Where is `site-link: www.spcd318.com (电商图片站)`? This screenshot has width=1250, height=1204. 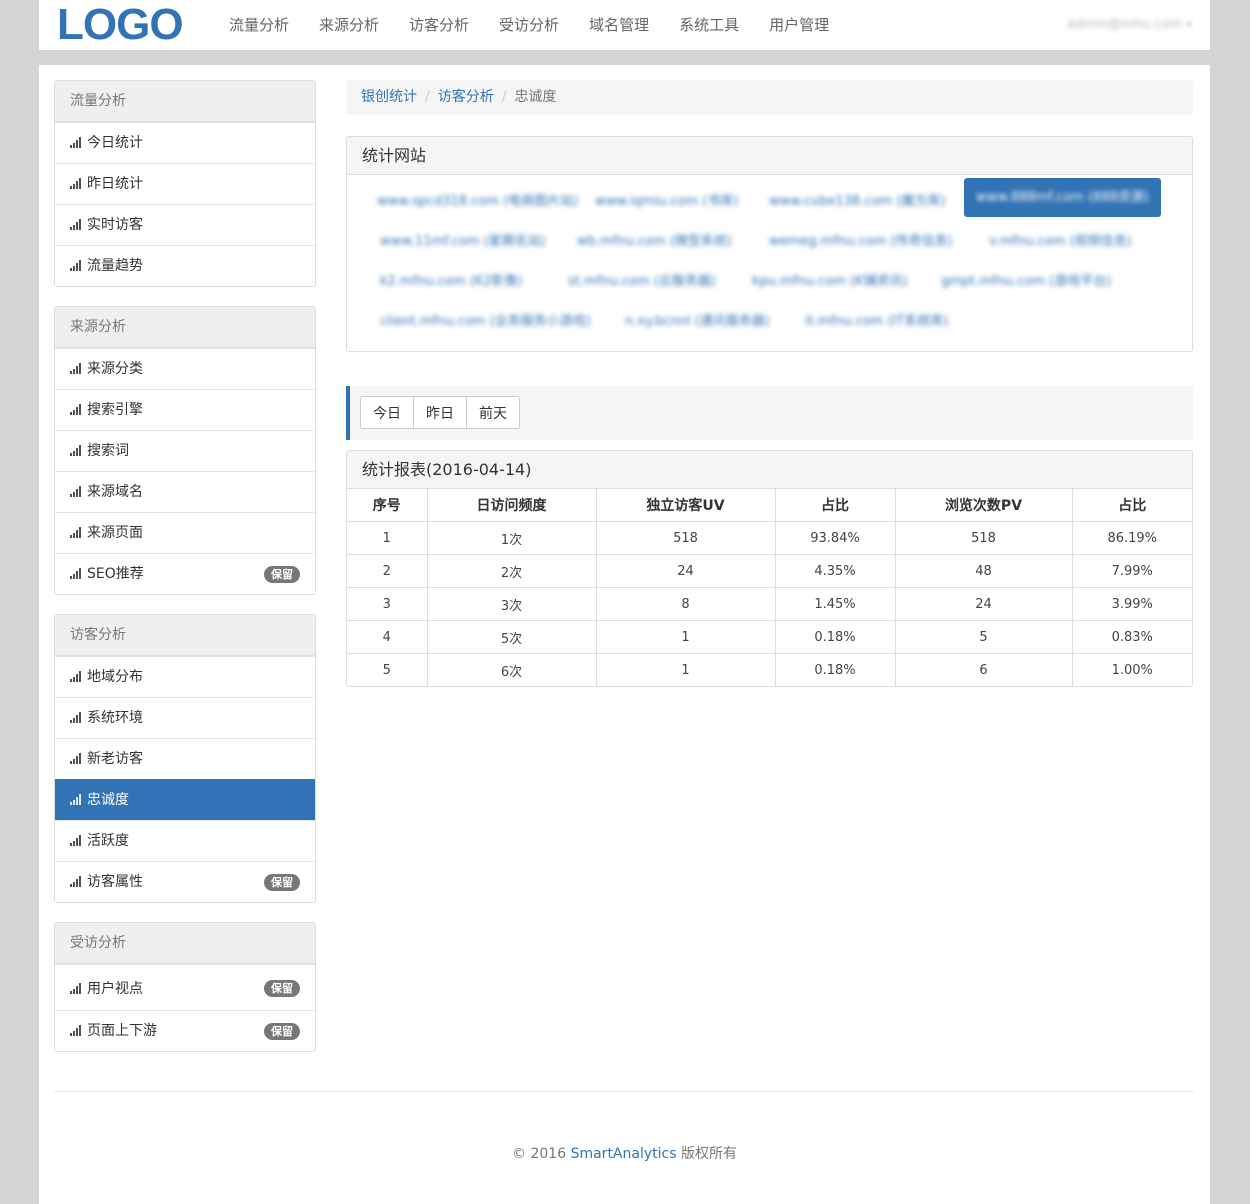 site-link: www.spcd318.com (电商图片站) is located at coordinates (477, 199).